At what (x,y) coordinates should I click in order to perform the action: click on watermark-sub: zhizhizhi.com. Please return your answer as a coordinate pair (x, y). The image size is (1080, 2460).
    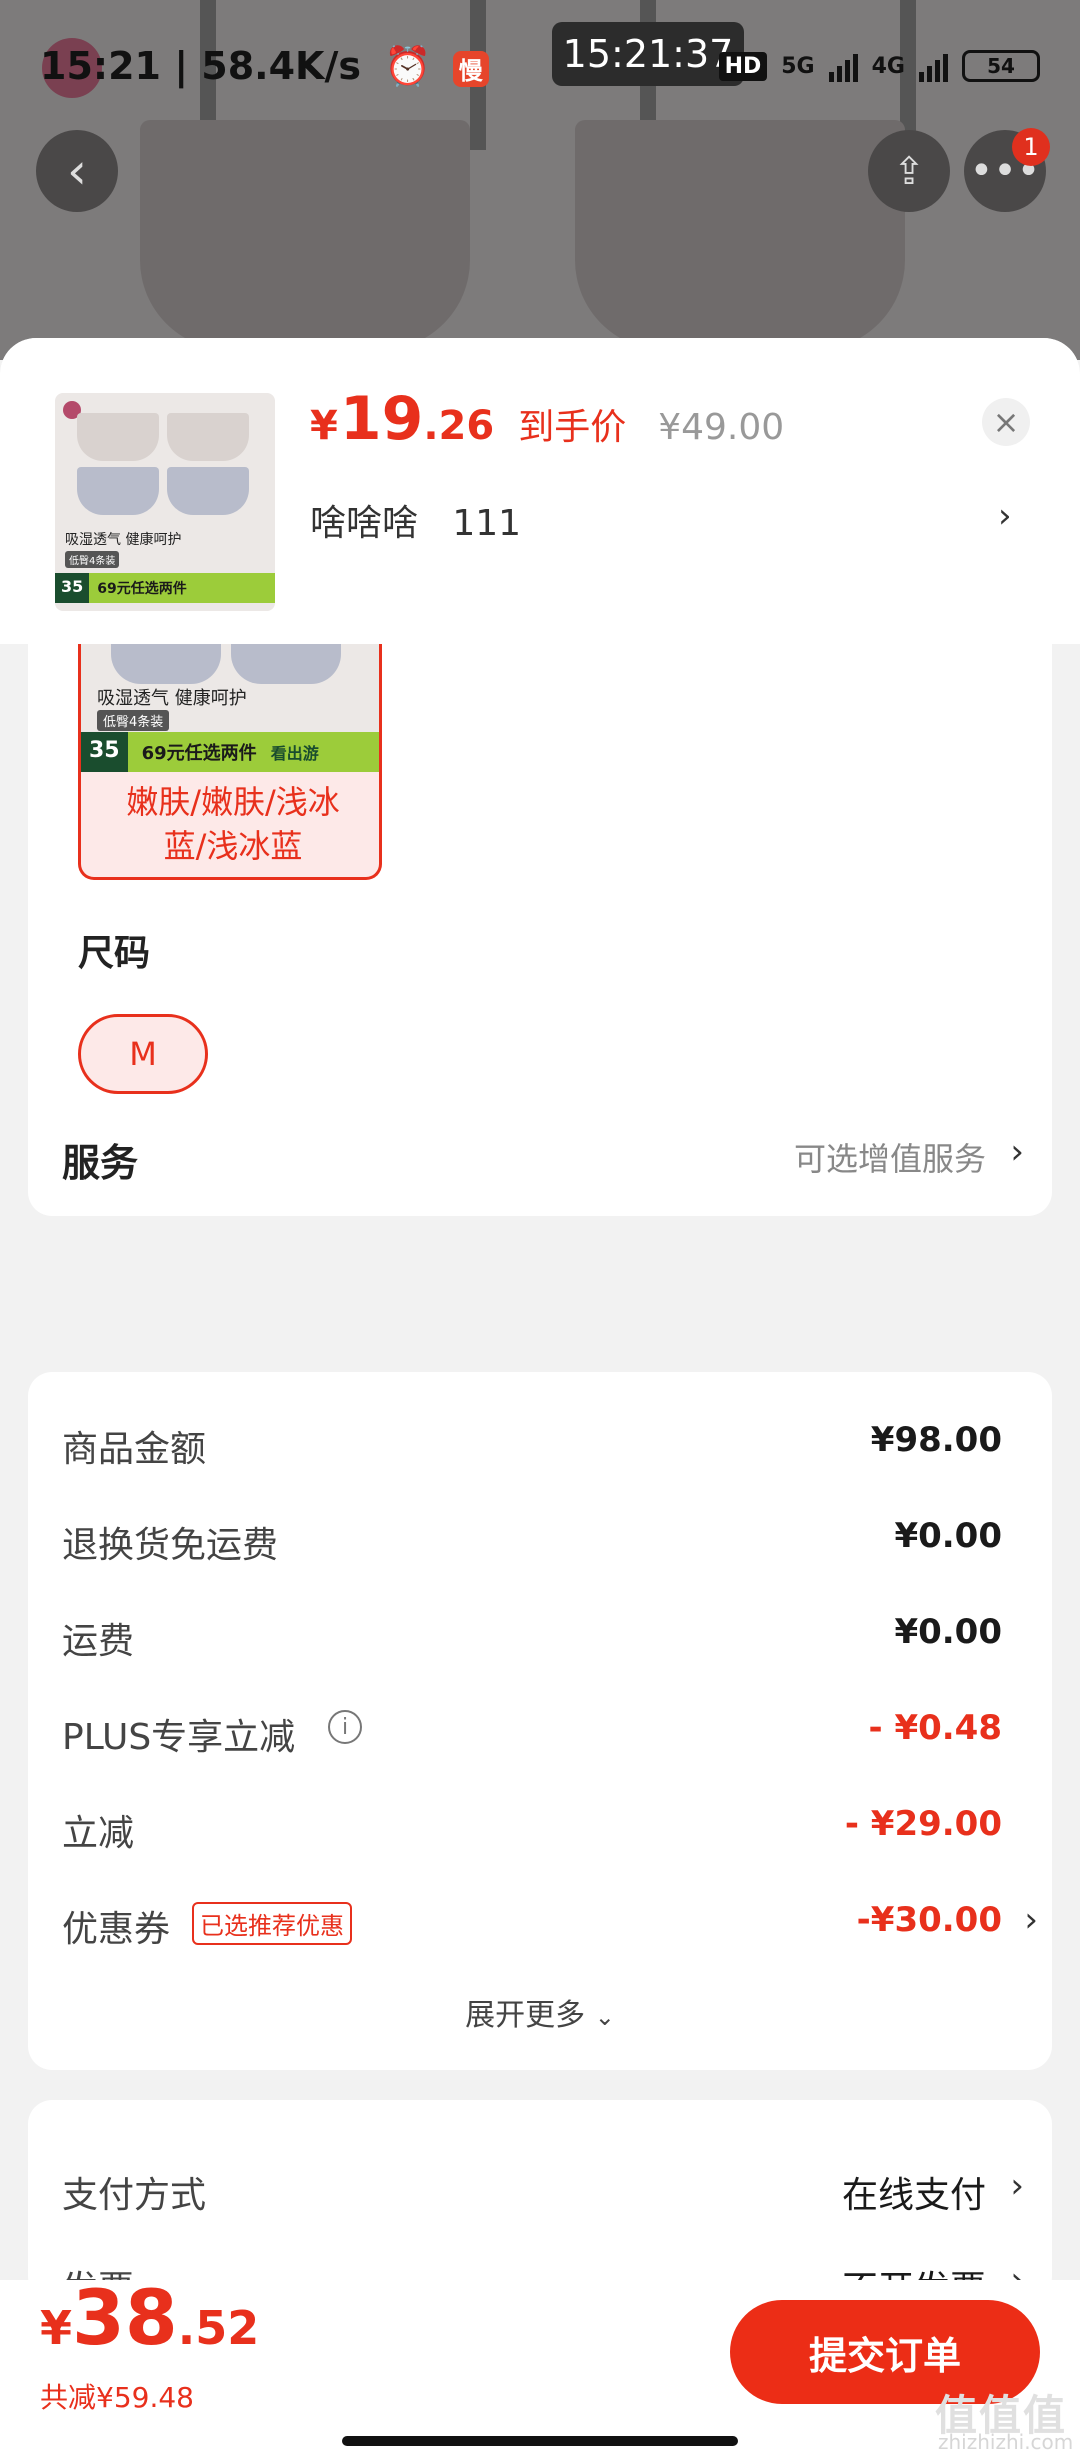
    Looking at the image, I should click on (1006, 2442).